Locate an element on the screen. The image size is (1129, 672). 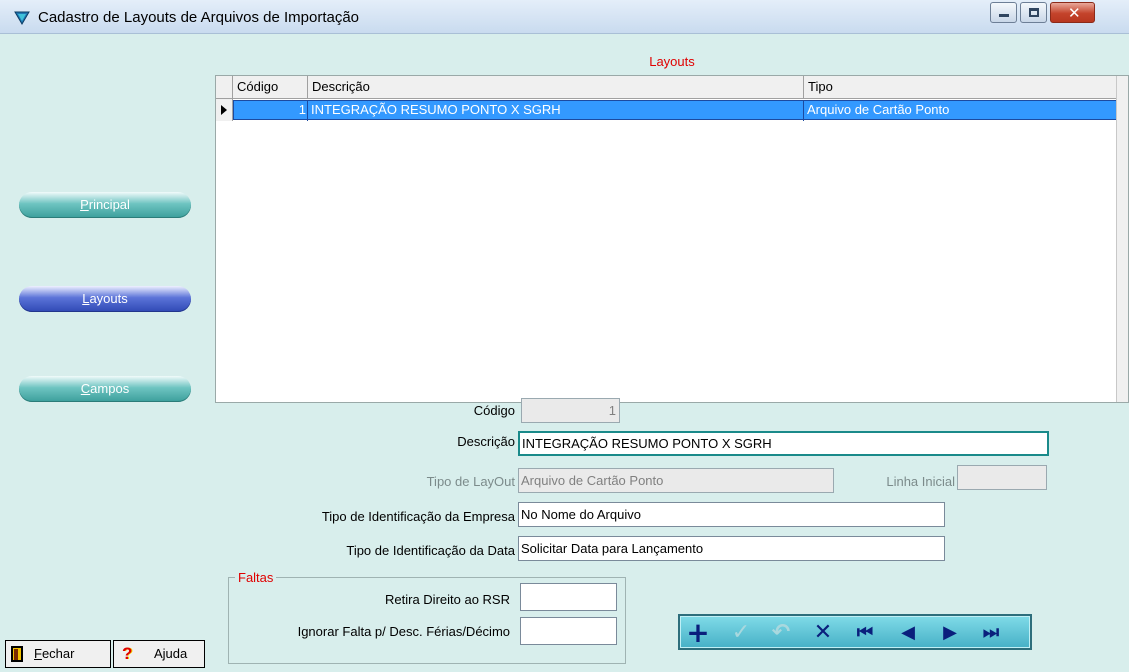
app-icon is located at coordinates (22, 18).